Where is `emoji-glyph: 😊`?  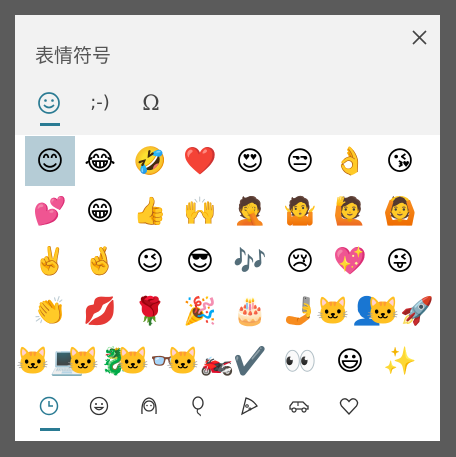 emoji-glyph: 😊 is located at coordinates (50, 161).